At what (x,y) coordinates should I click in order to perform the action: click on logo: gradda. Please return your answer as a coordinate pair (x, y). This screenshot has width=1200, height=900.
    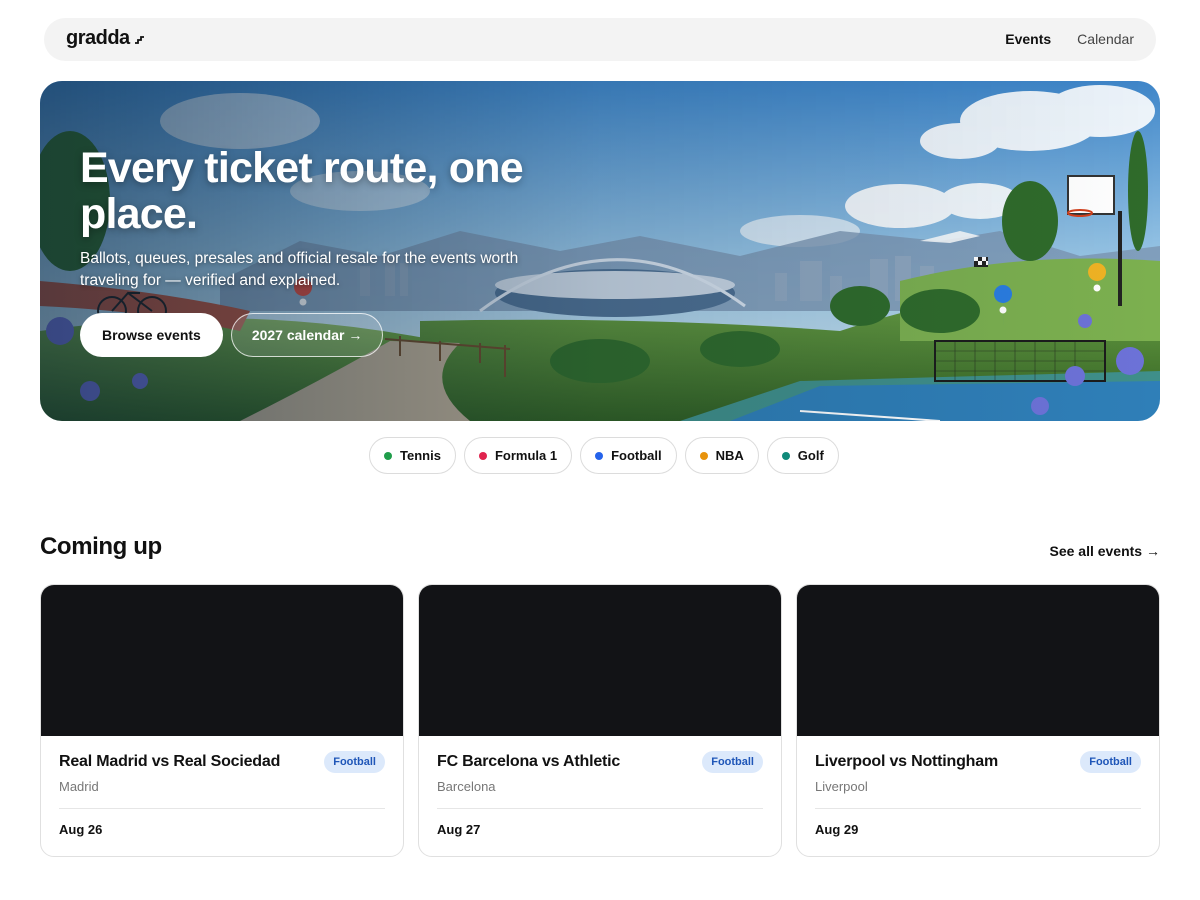
    Looking at the image, I should click on (105, 38).